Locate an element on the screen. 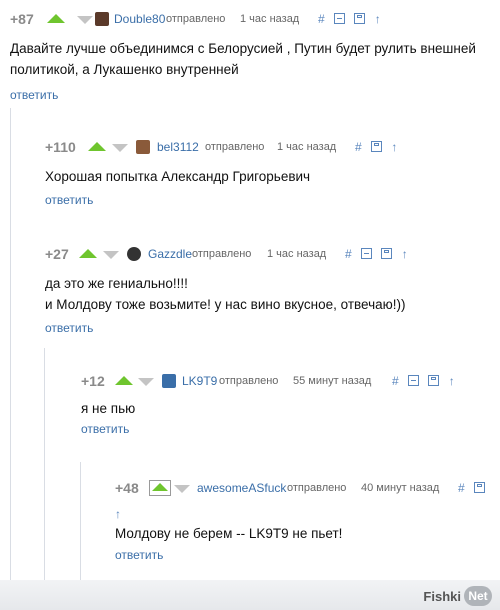 Image resolution: width=500 pixels, height=610 pixels. brand-badge: Net is located at coordinates (478, 596).